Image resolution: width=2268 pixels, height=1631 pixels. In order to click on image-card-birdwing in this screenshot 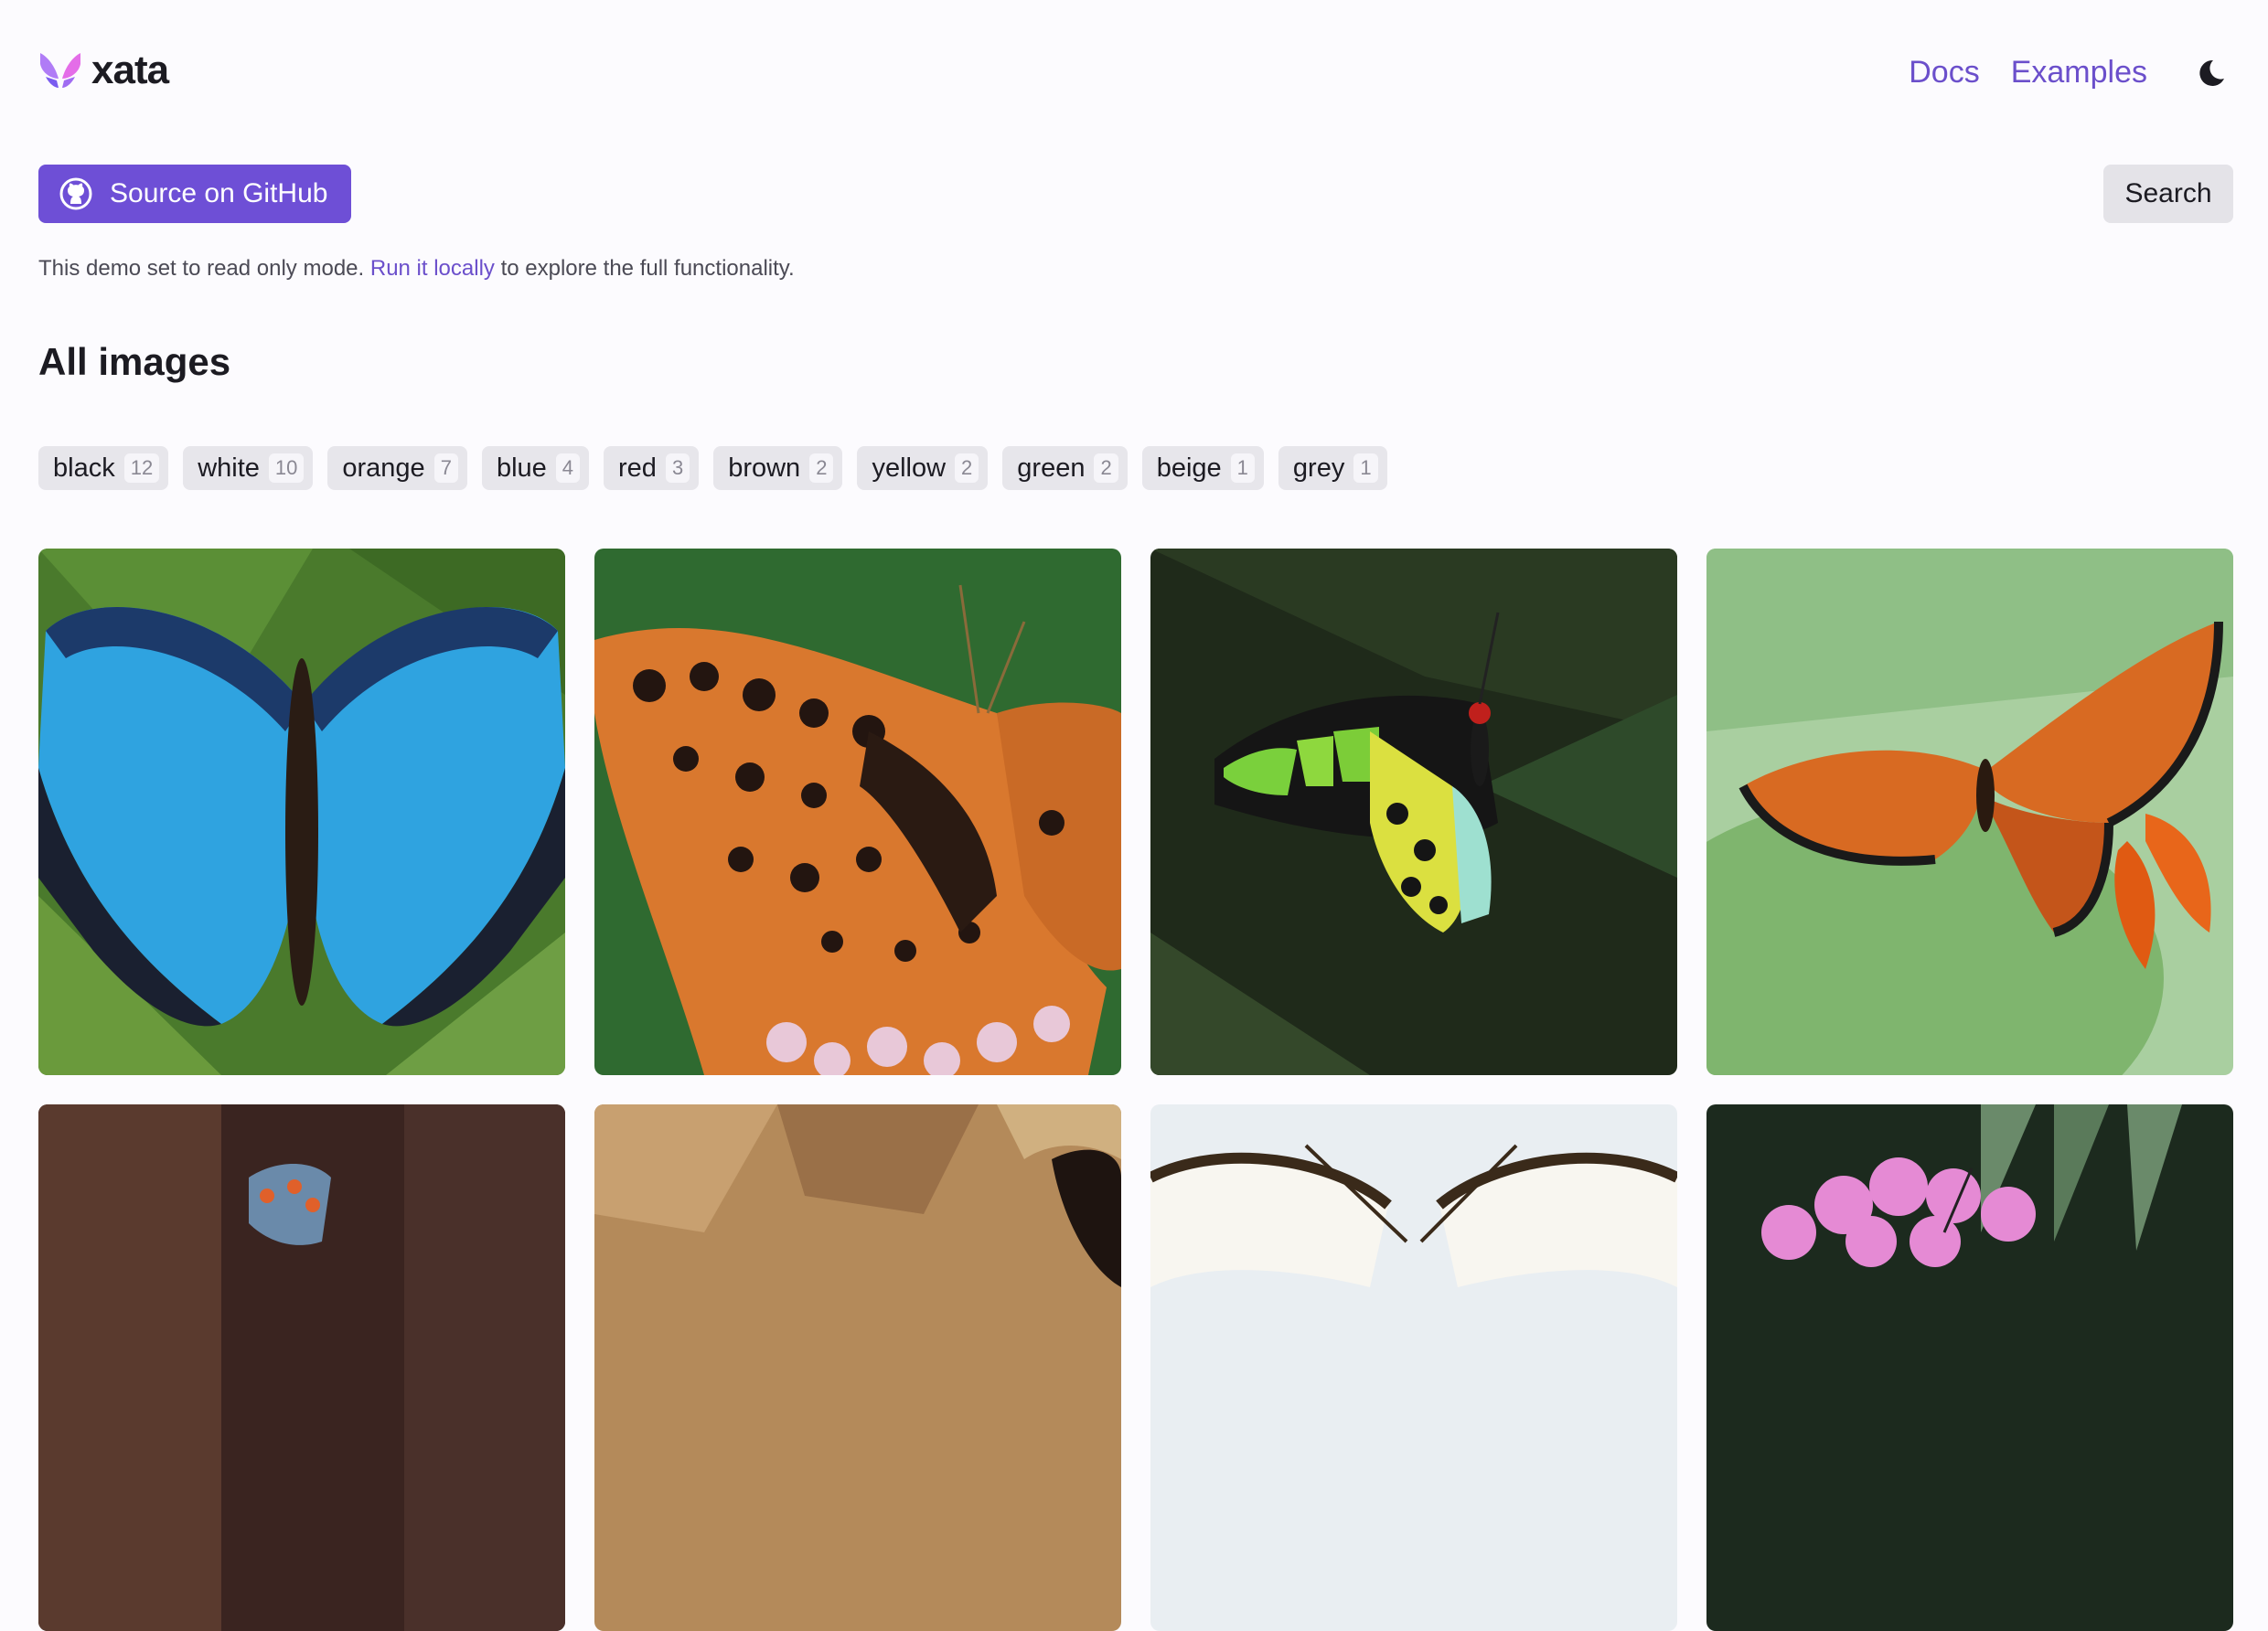, I will do `click(1413, 812)`.